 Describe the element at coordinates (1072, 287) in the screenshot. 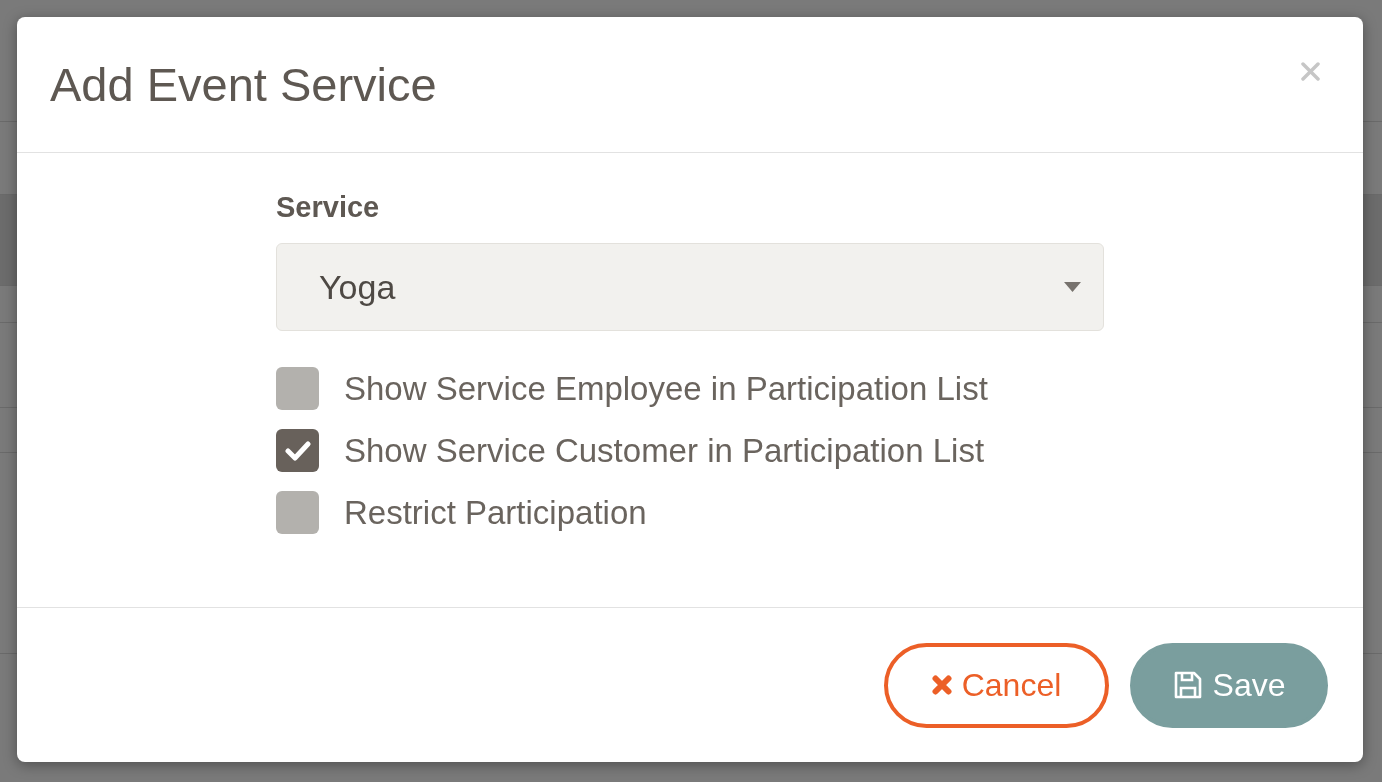

I see `caret-icon` at that location.